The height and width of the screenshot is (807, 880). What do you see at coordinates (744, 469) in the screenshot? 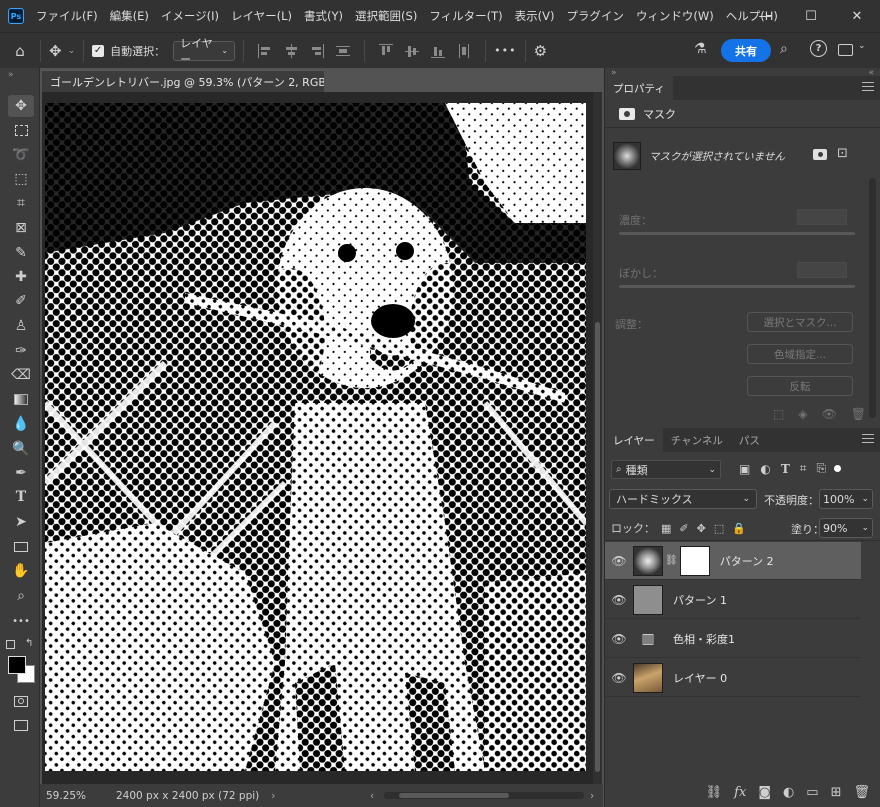
I see `image-filter-icon: ▣` at bounding box center [744, 469].